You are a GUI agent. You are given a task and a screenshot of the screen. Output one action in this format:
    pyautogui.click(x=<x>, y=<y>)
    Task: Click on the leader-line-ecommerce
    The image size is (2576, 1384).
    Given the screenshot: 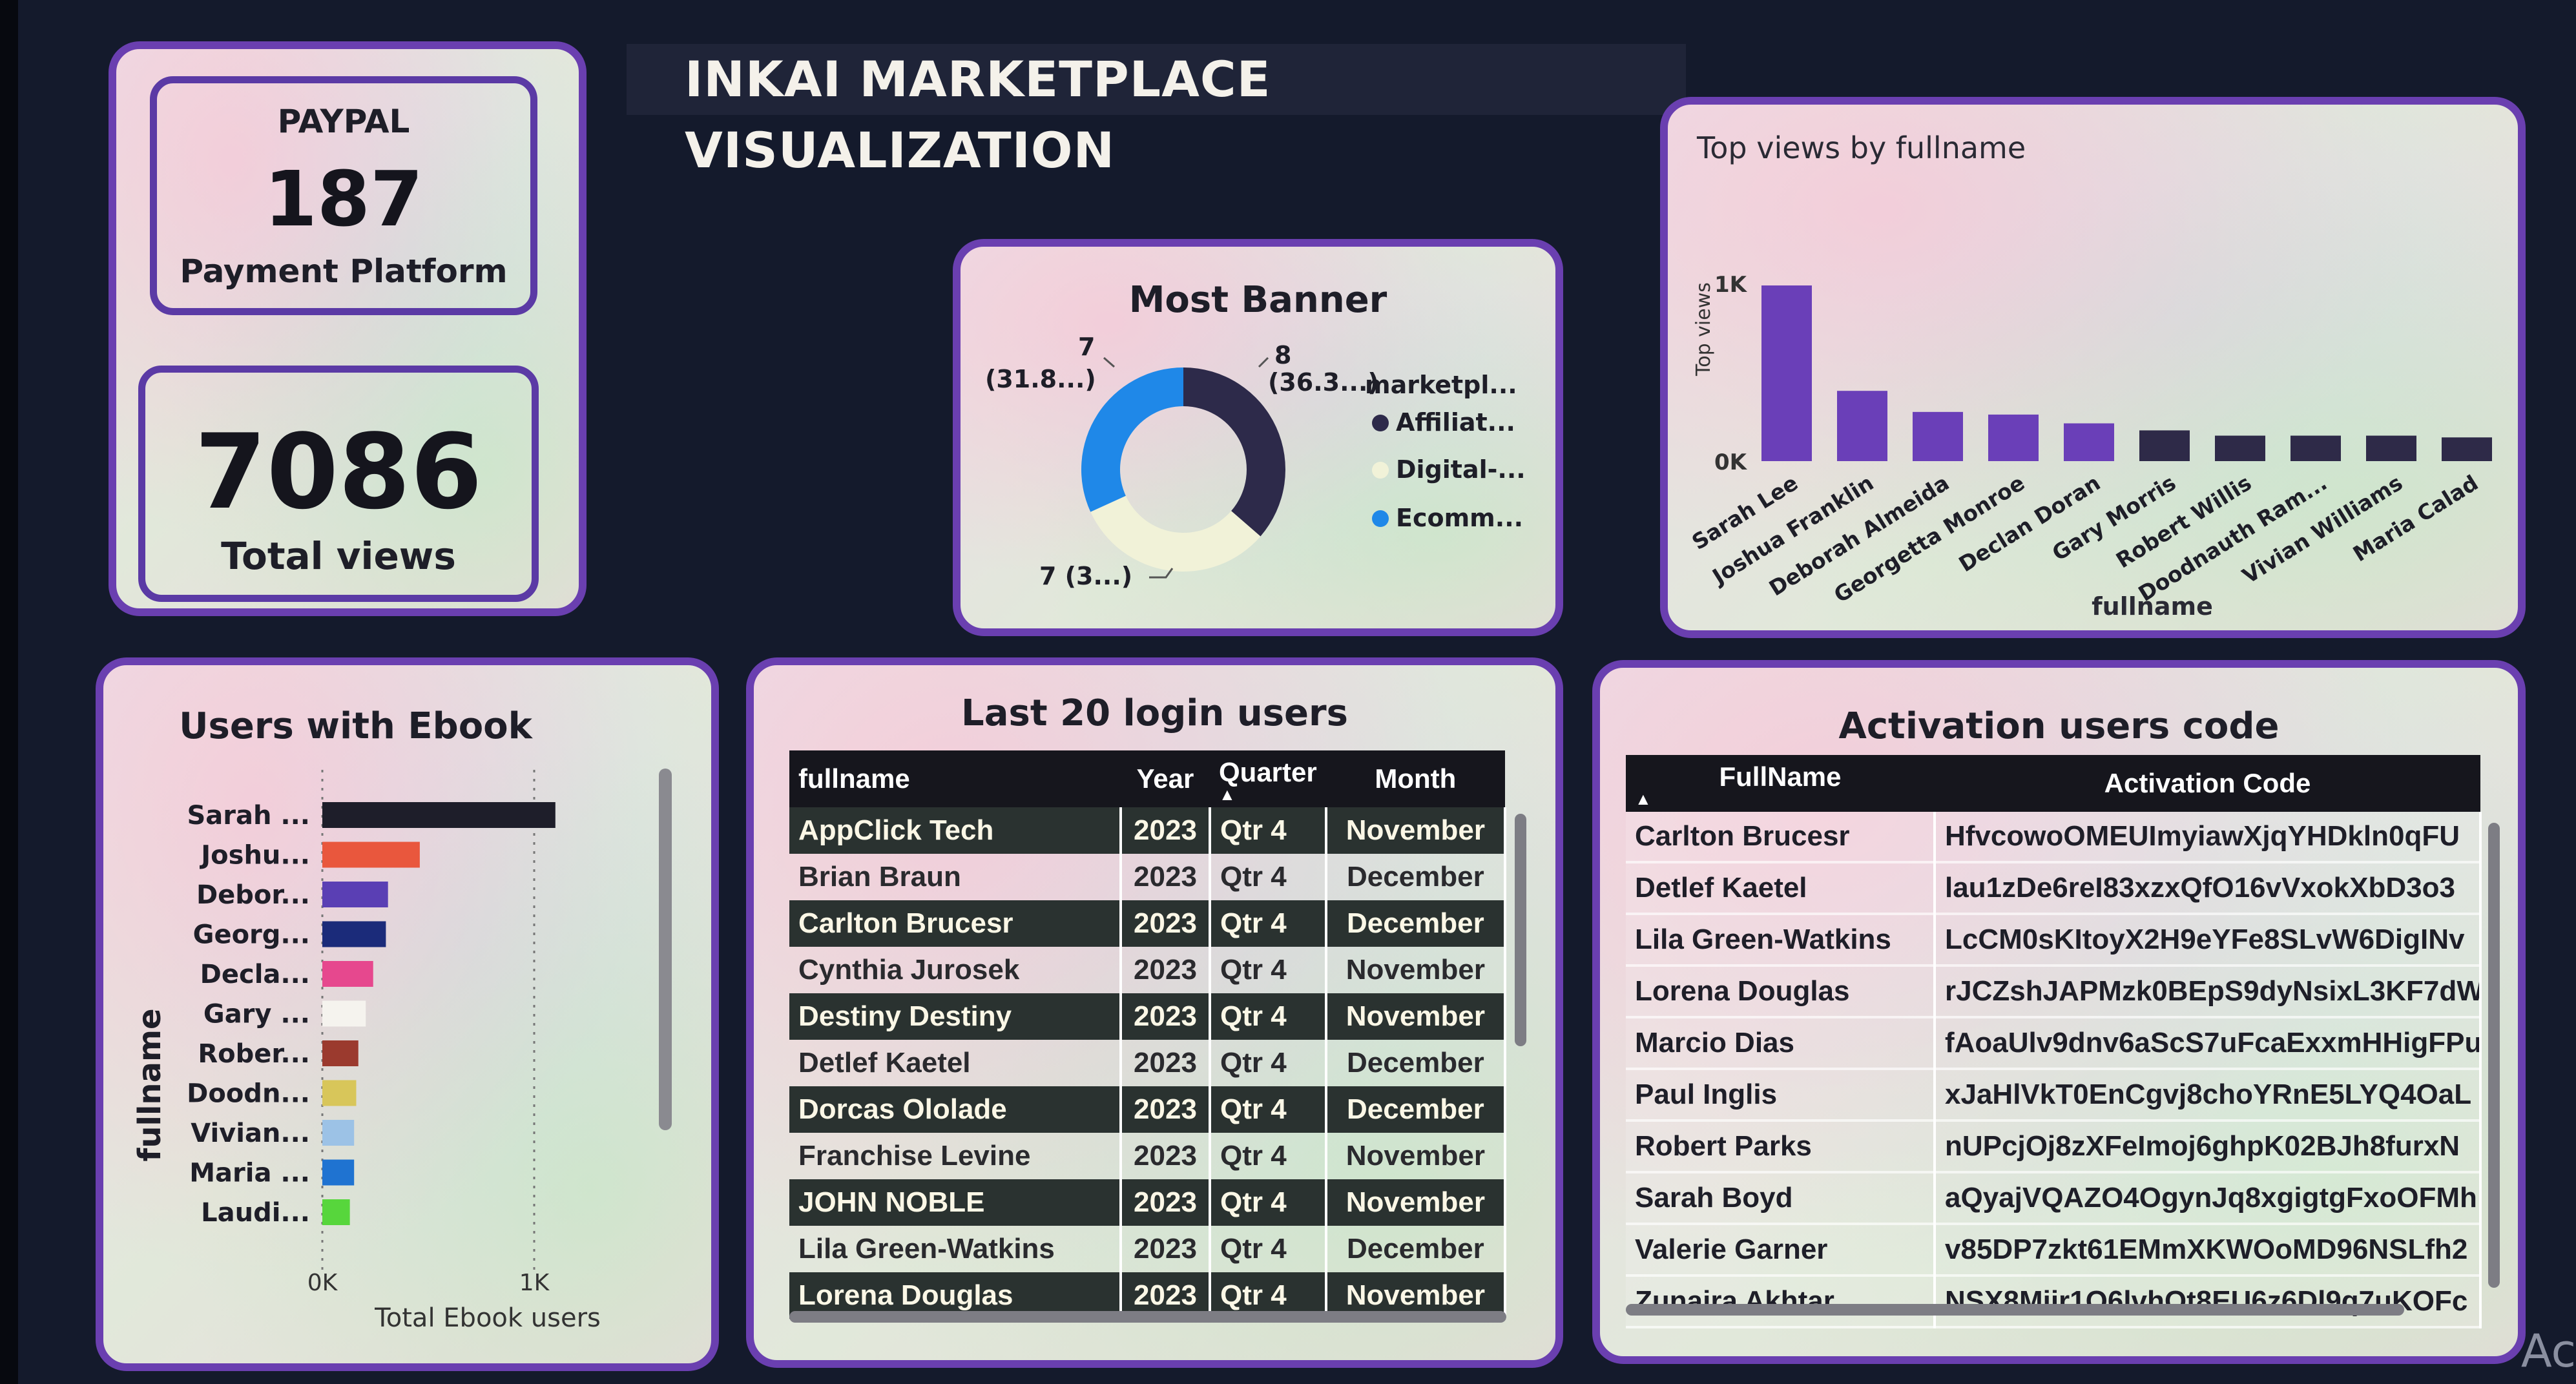 What is the action you would take?
    pyautogui.click(x=1109, y=362)
    